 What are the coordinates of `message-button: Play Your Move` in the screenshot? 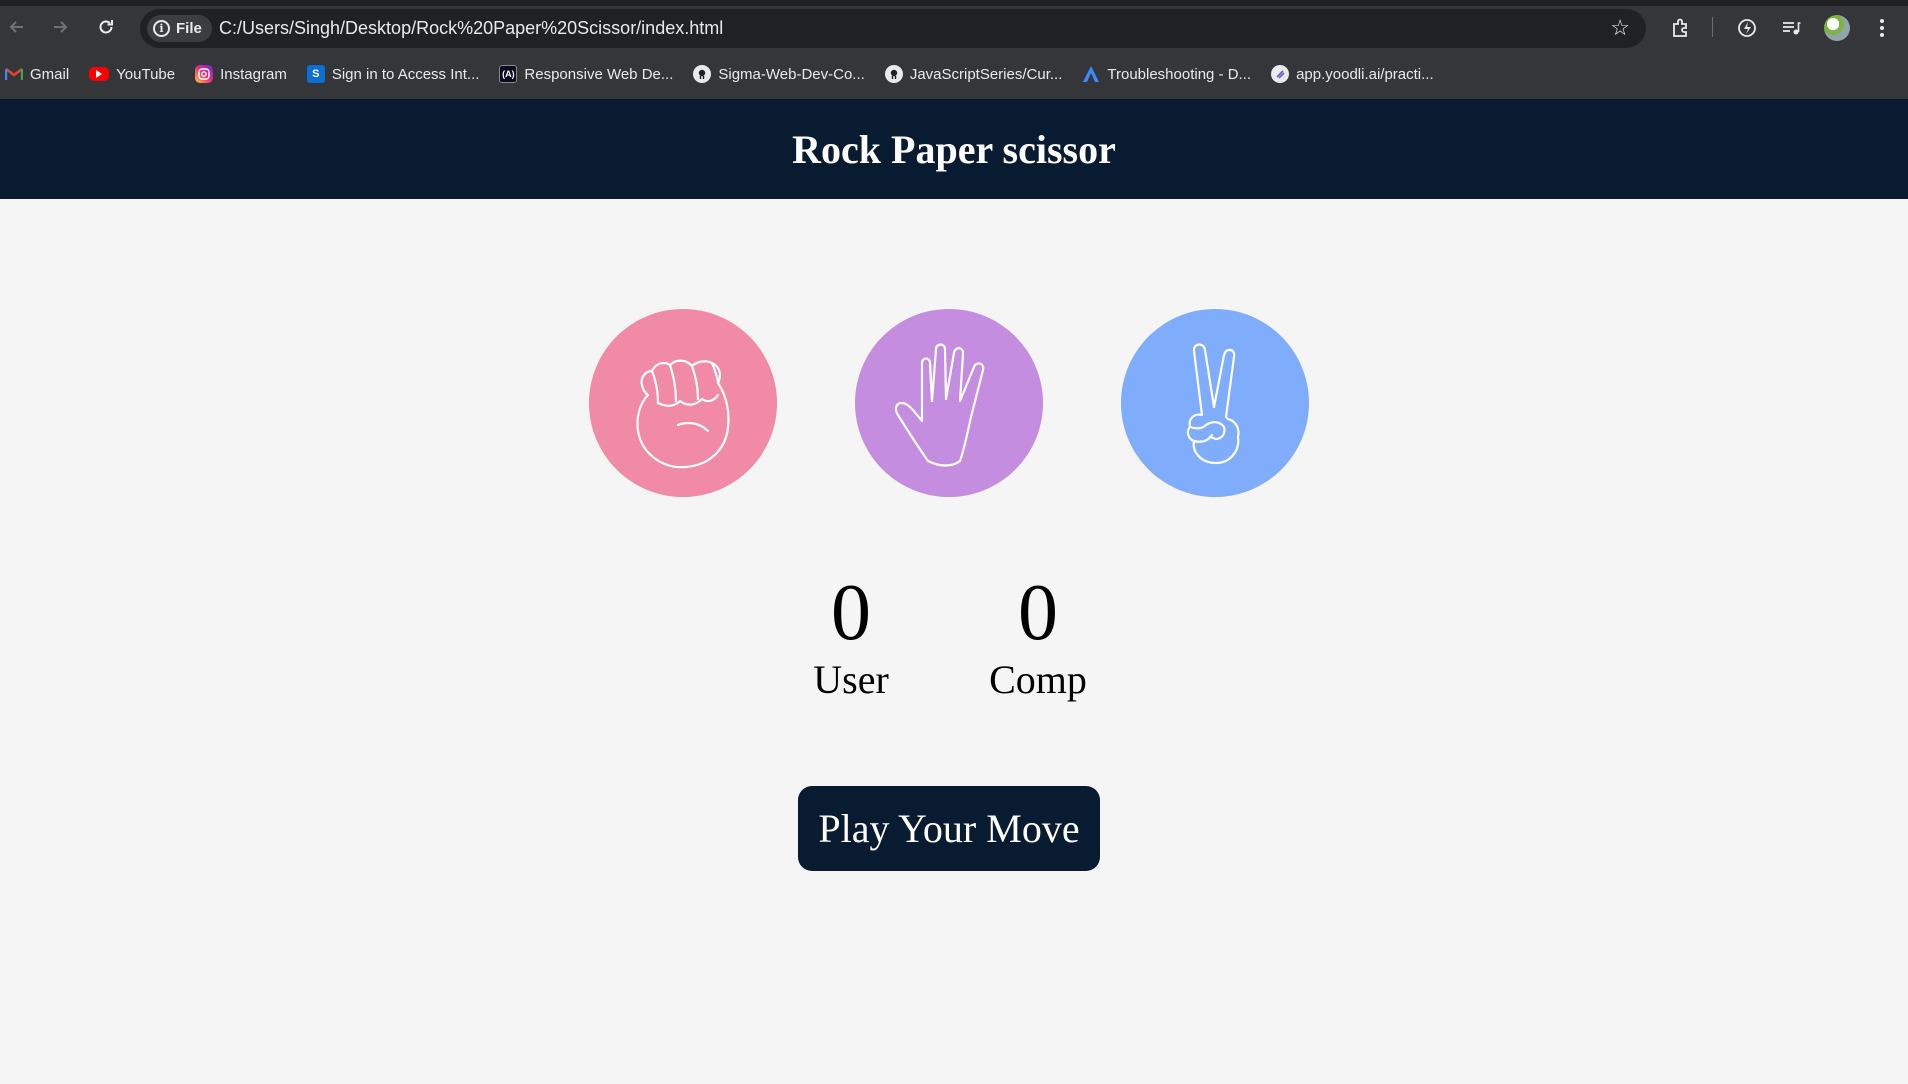 It's located at (949, 828).